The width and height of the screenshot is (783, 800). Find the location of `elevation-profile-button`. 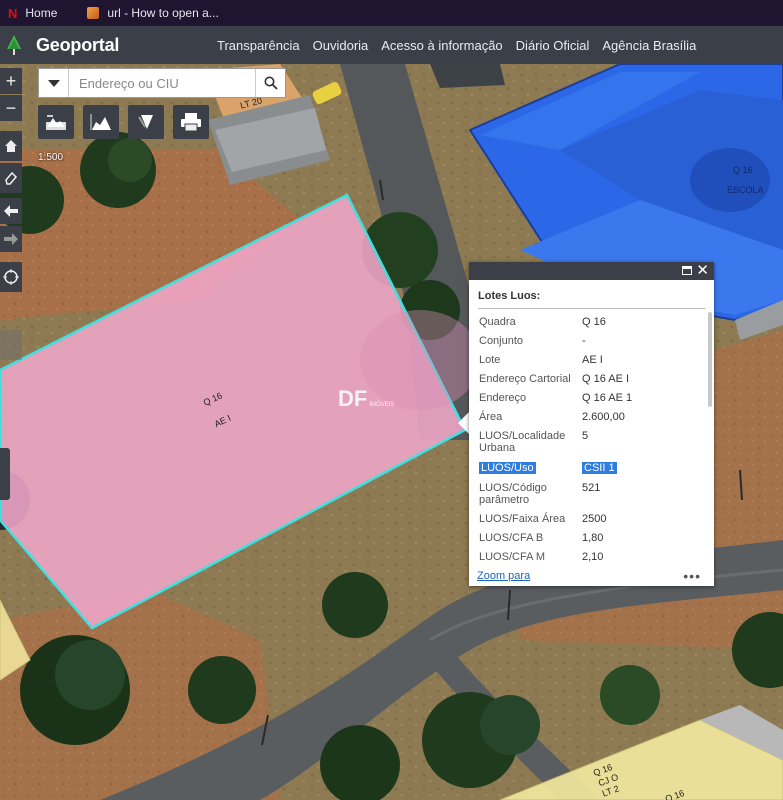

elevation-profile-button is located at coordinates (101, 122).